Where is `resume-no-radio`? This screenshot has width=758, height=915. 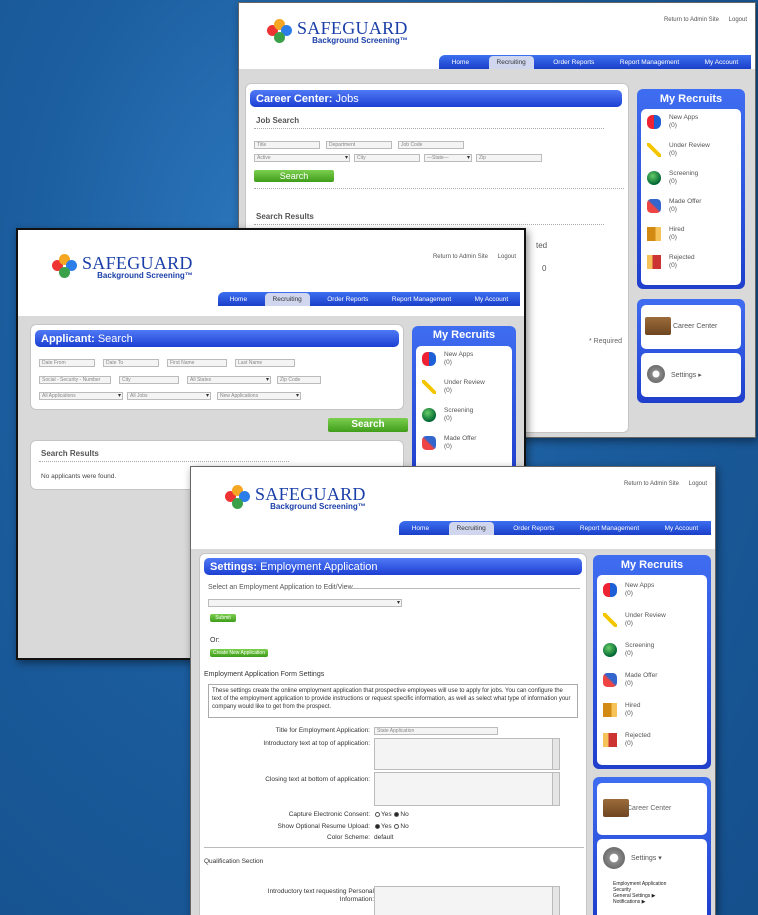
resume-no-radio is located at coordinates (397, 826).